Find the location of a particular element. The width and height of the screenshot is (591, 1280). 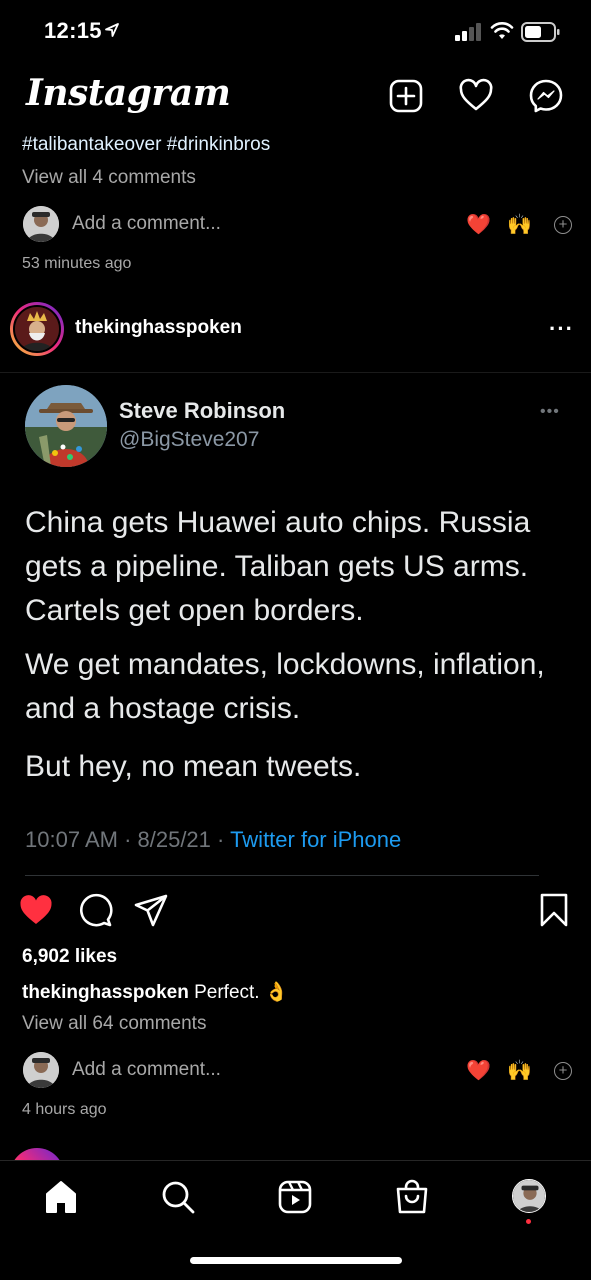

more-options-icon: ··· is located at coordinates (561, 329).